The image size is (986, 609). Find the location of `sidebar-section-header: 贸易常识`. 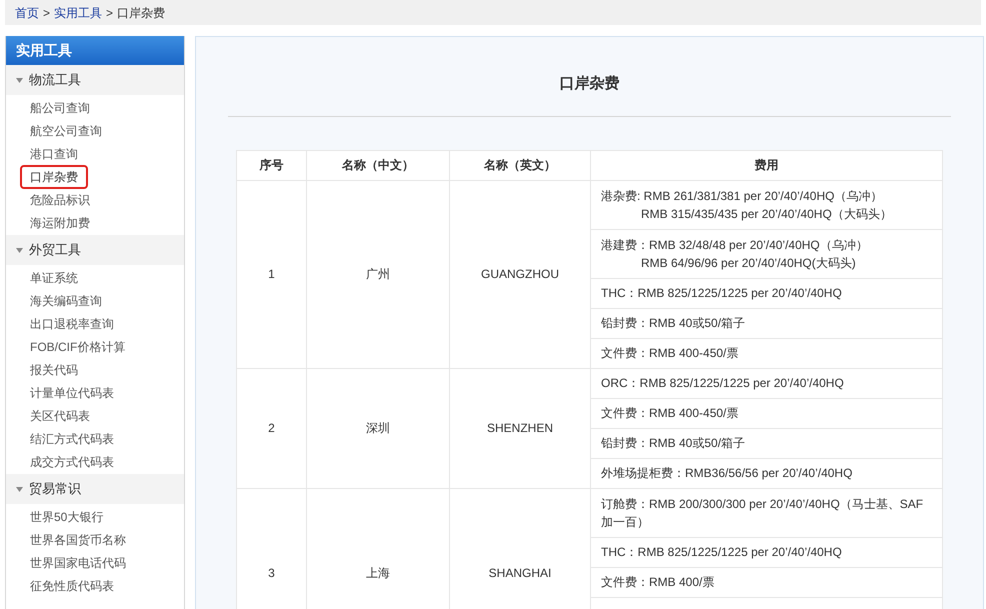

sidebar-section-header: 贸易常识 is located at coordinates (95, 489).